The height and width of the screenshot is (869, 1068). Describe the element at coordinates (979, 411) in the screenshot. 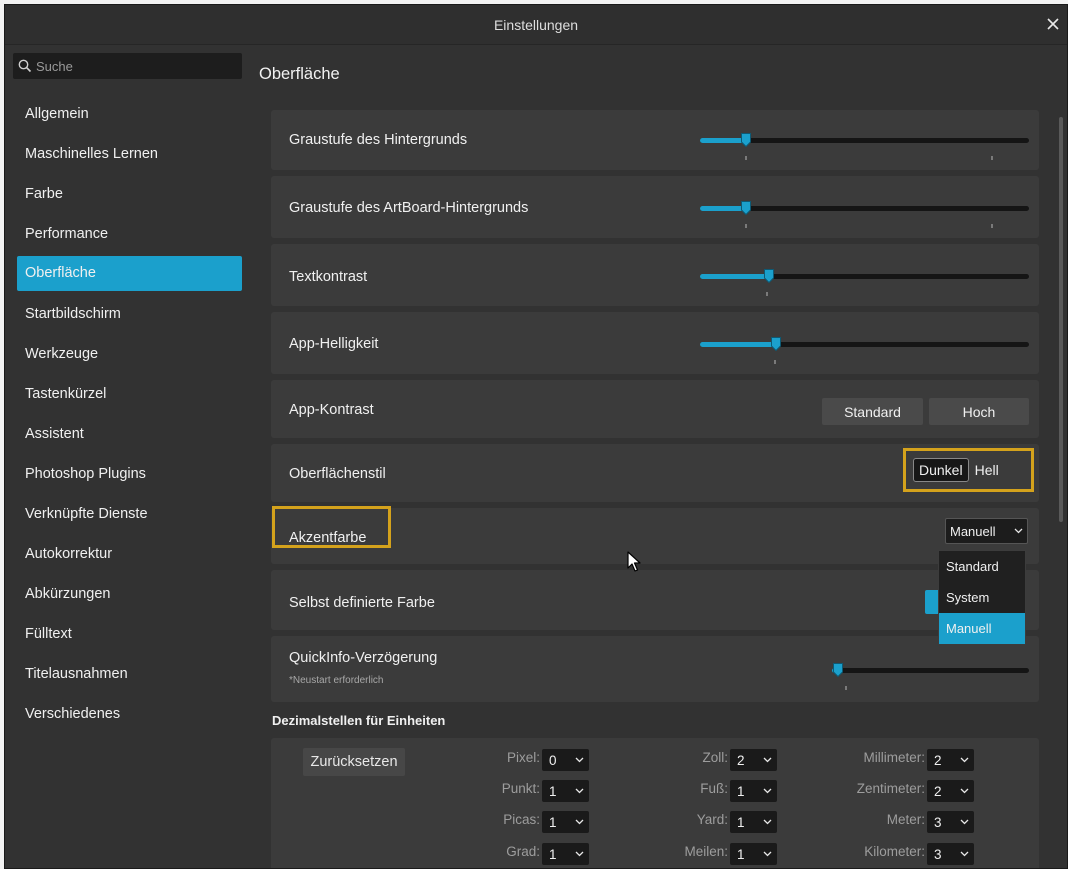

I see `contrast-high-button: Hoch` at that location.